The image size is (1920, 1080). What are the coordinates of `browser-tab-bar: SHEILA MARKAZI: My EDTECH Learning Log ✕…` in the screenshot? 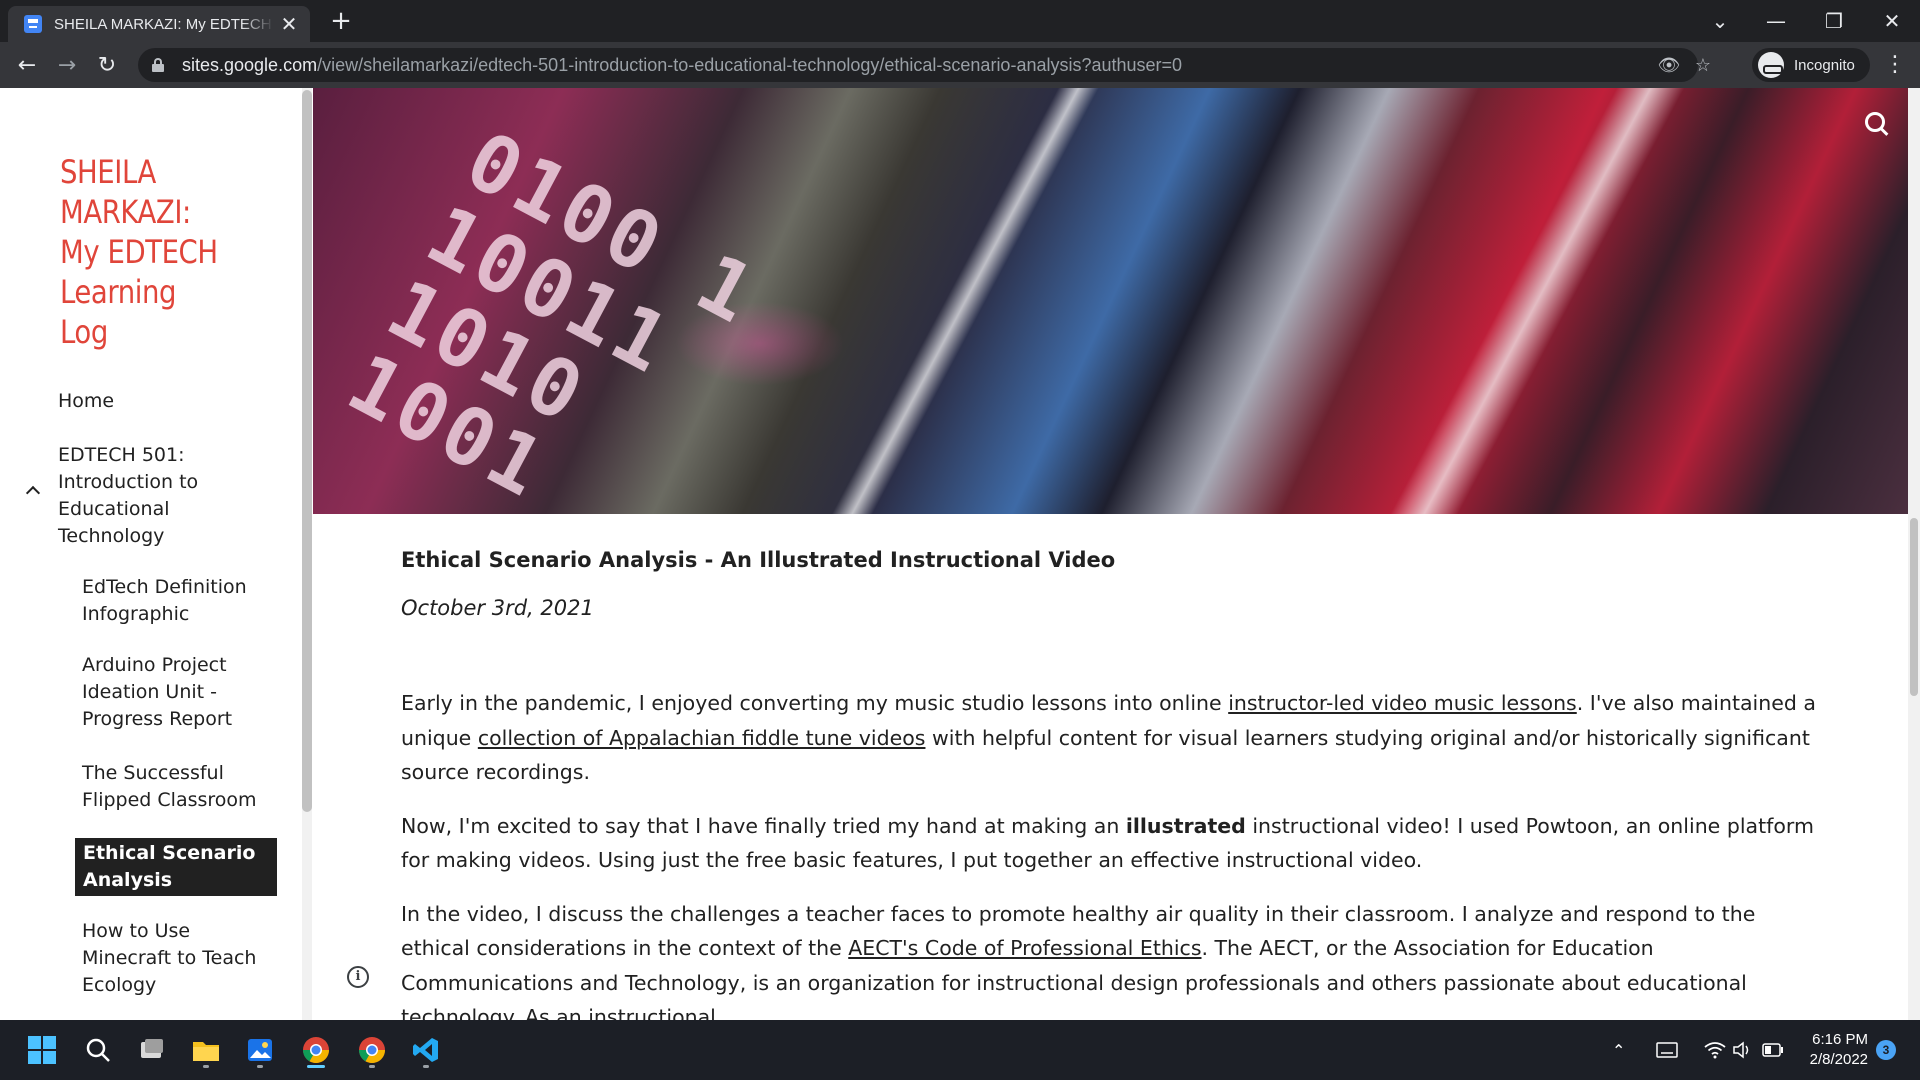 It's located at (960, 21).